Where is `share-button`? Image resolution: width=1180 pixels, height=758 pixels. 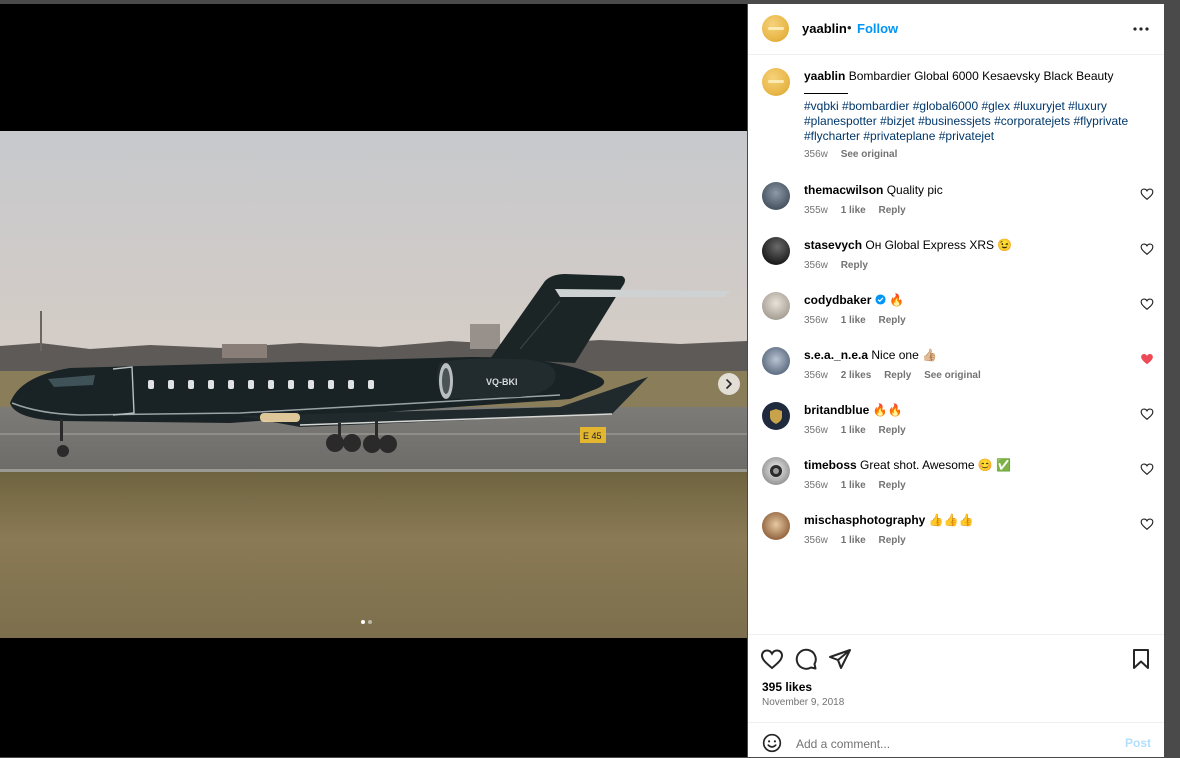
share-button is located at coordinates (840, 659).